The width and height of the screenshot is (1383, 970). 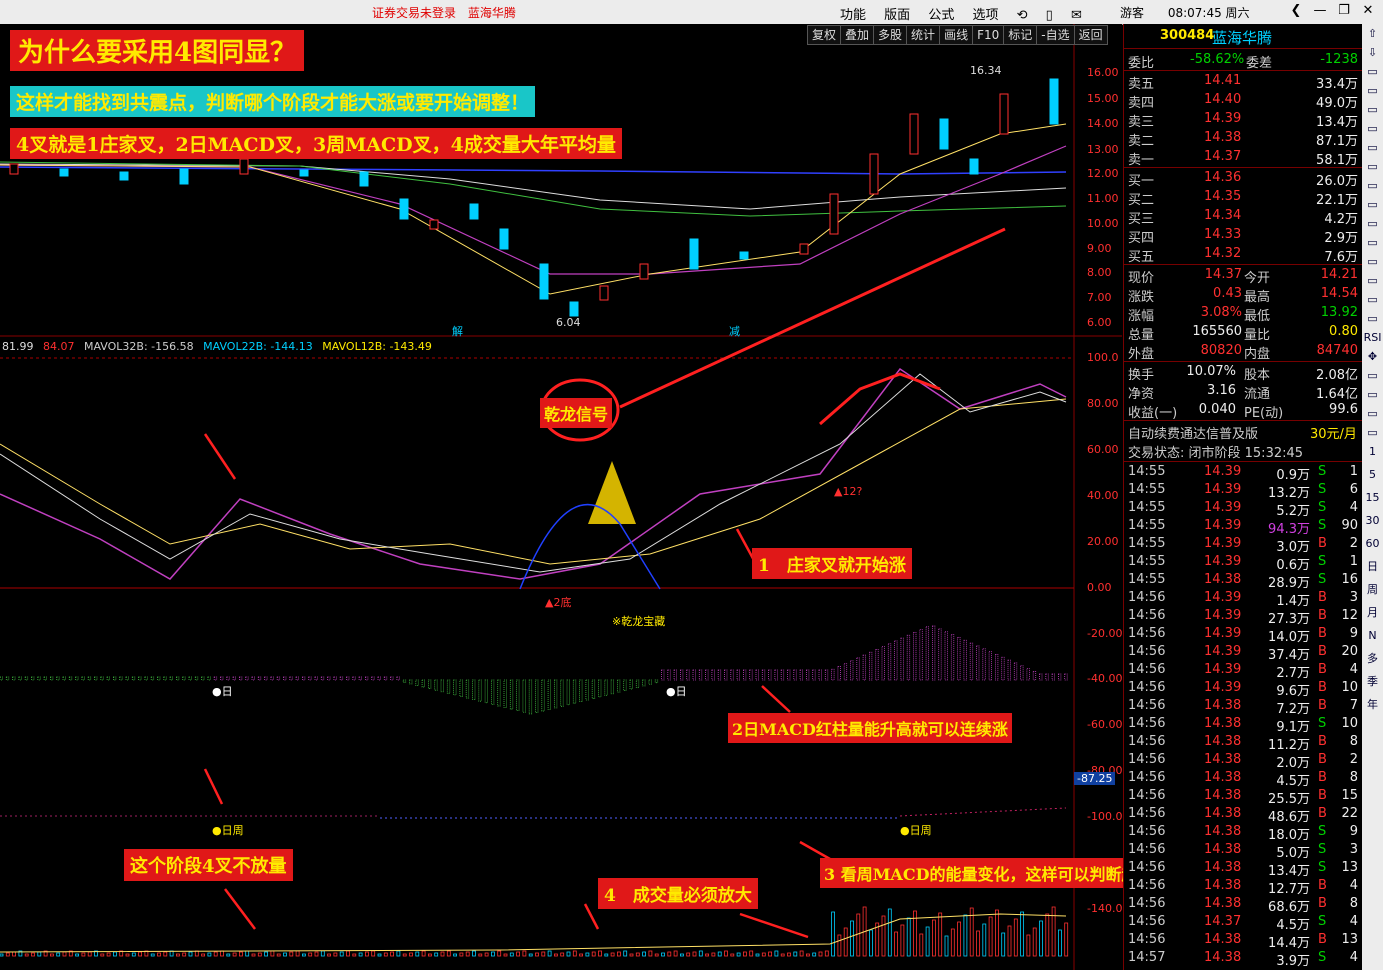 What do you see at coordinates (1372, 337) in the screenshot?
I see `side-tool-button: RSI` at bounding box center [1372, 337].